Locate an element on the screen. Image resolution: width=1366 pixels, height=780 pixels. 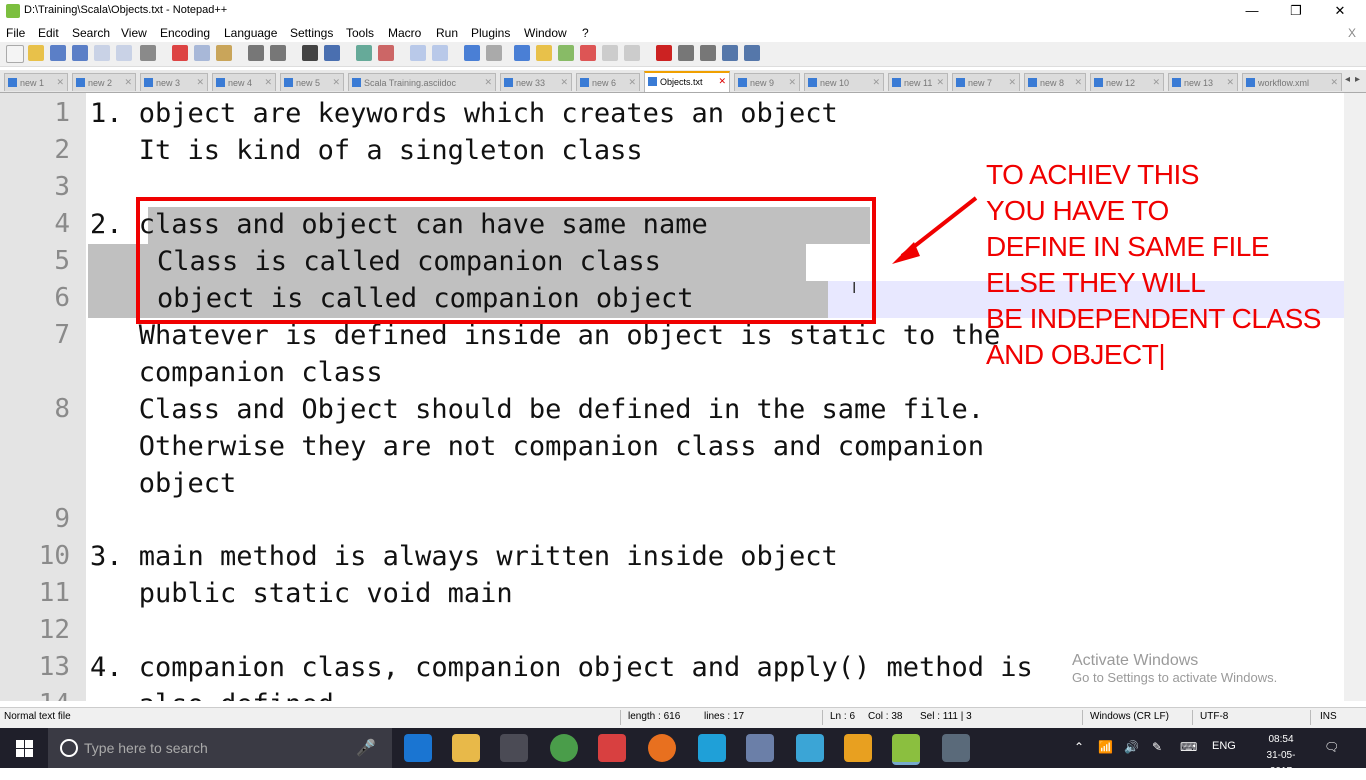
input-language: ENG is located at coordinates (1224, 746).